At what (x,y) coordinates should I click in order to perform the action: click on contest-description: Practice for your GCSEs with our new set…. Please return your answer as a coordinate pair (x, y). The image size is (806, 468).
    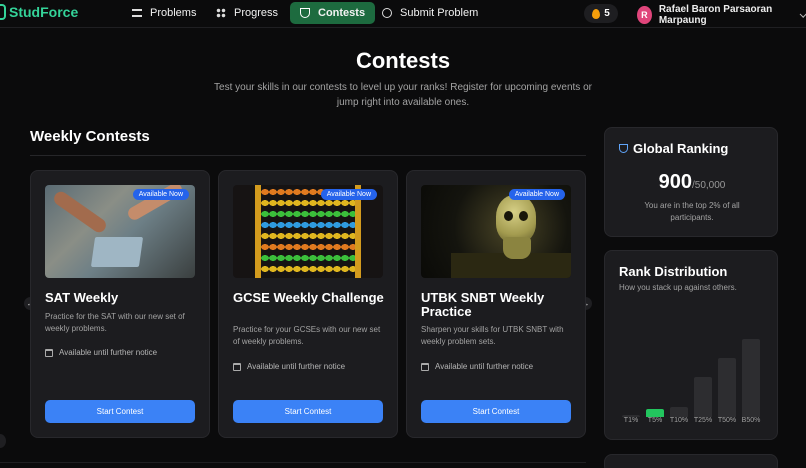
    Looking at the image, I should click on (307, 335).